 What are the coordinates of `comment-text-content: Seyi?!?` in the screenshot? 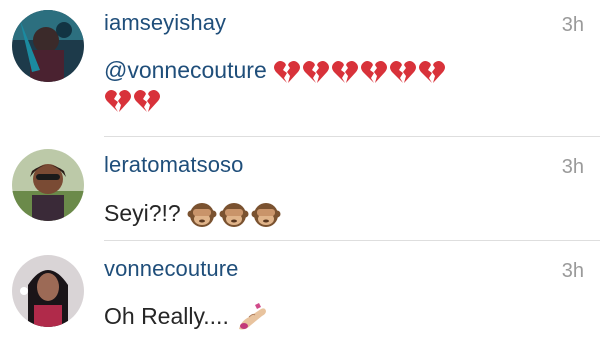 It's located at (142, 213).